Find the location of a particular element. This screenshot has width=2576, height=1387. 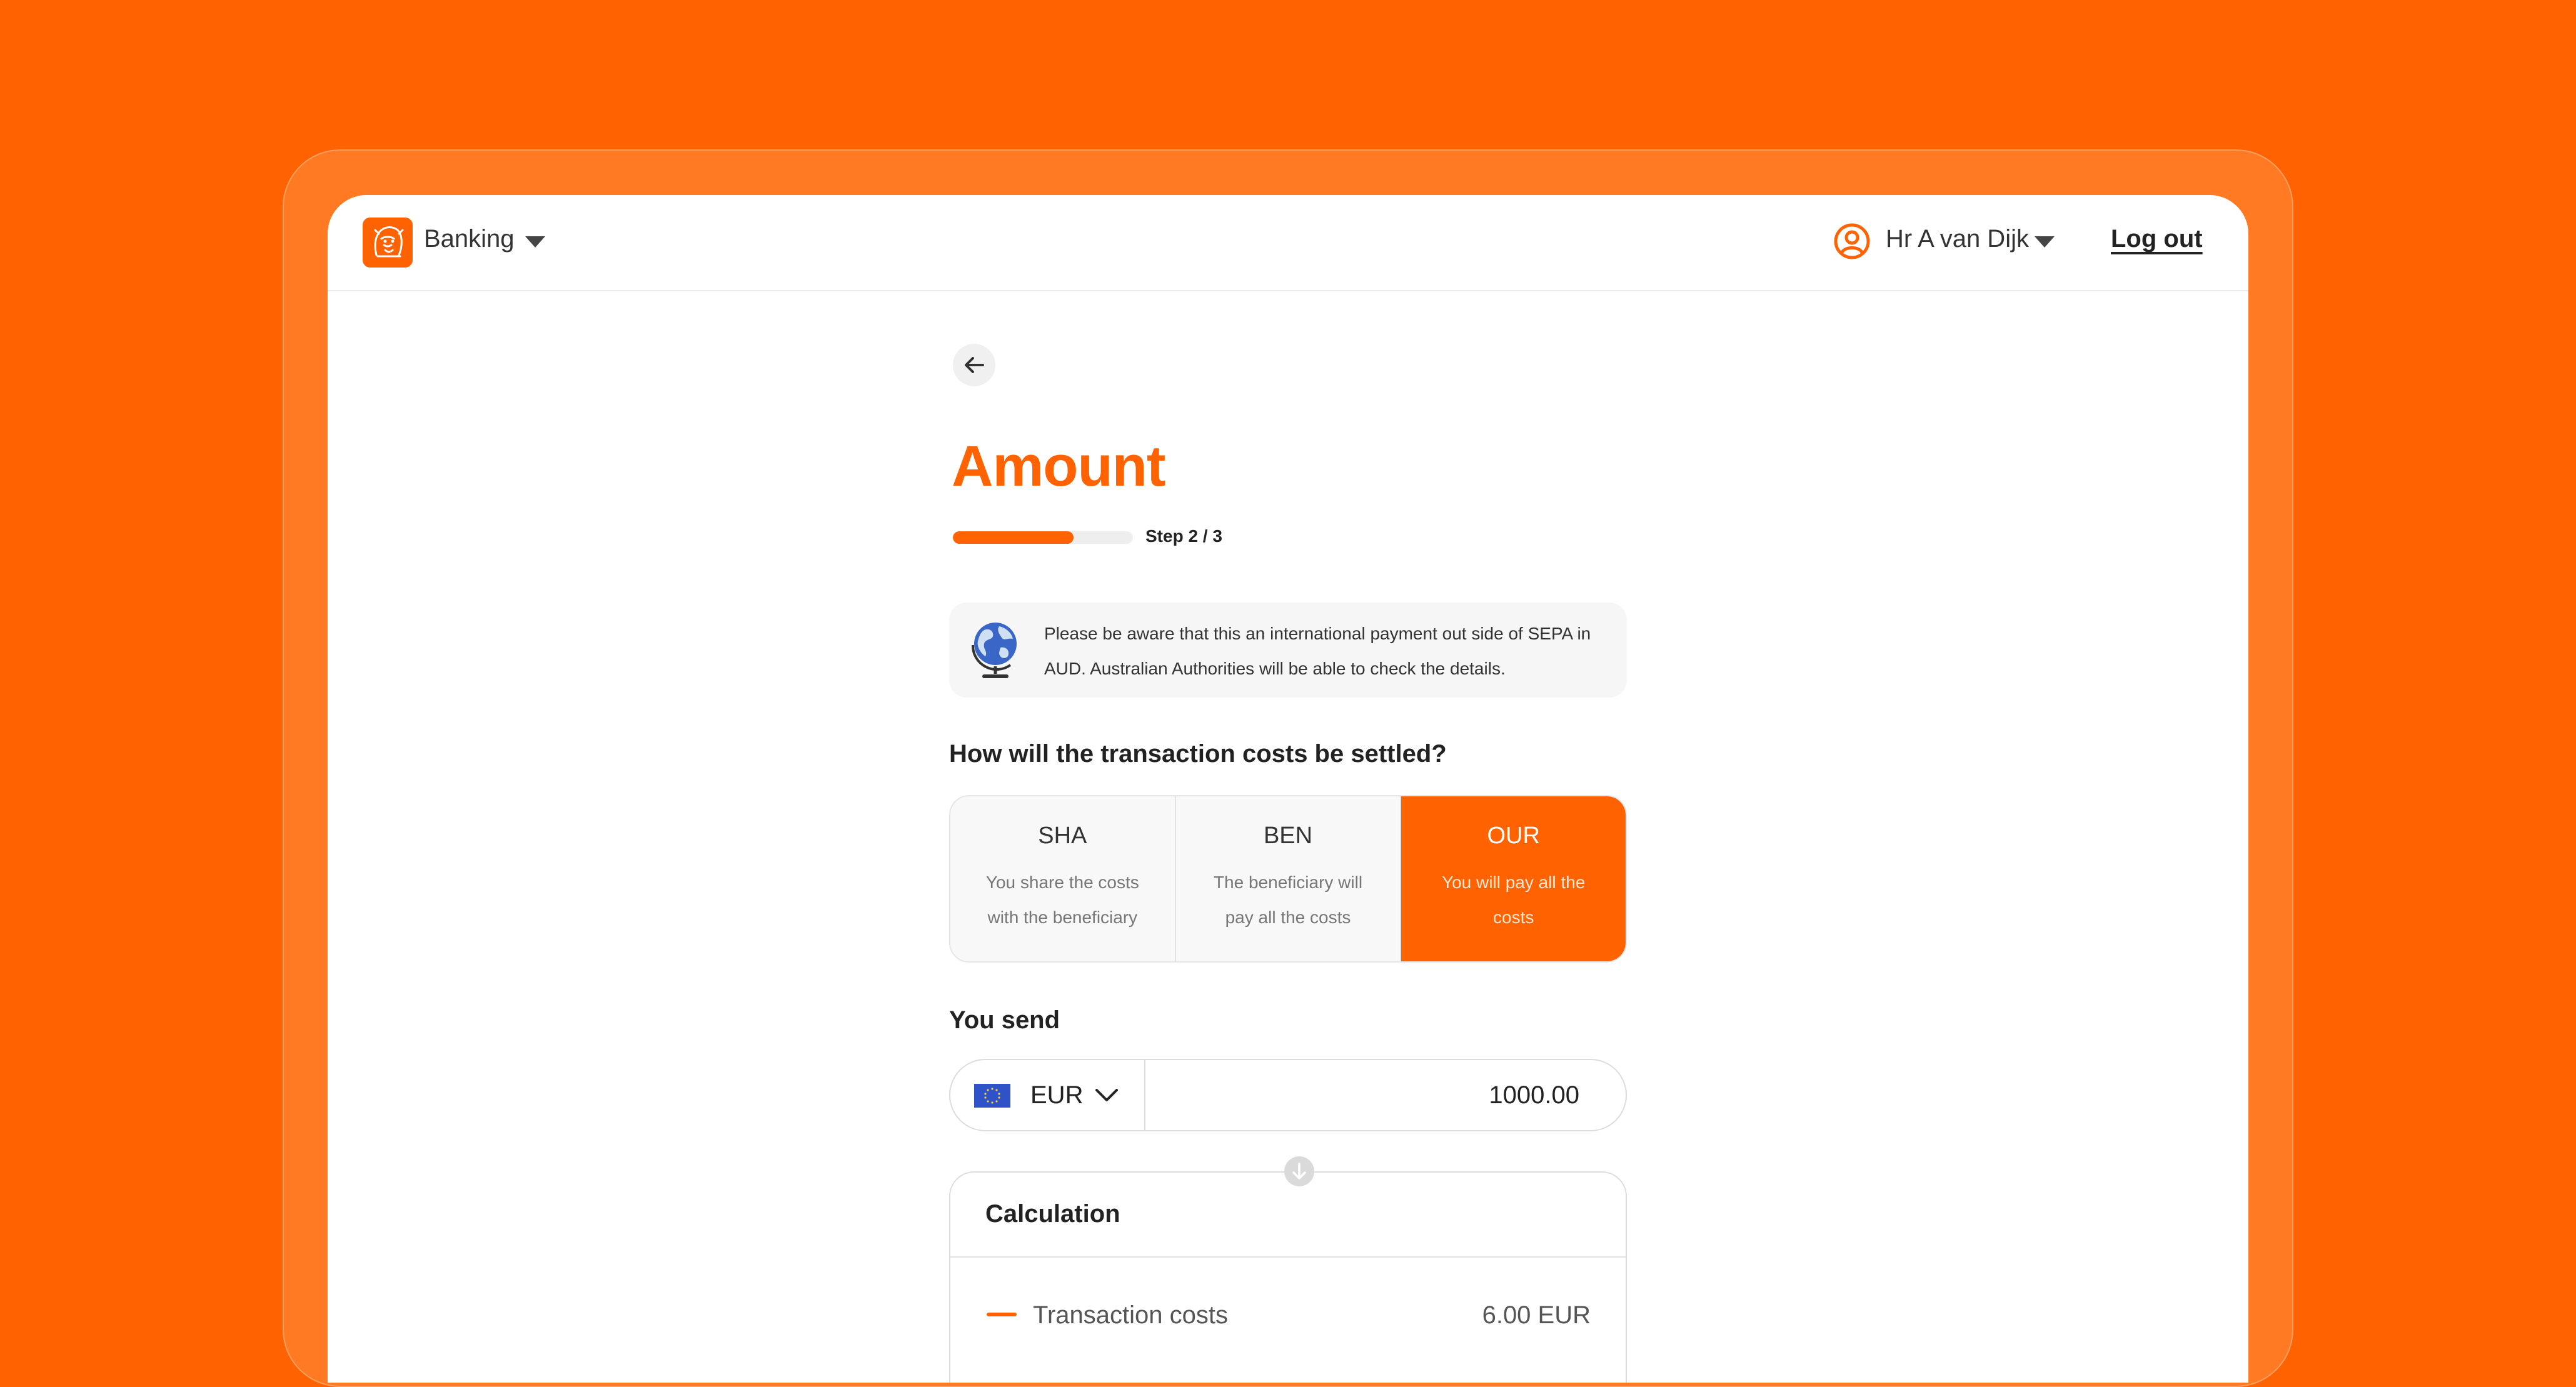

you-send-label: You send is located at coordinates (1004, 1020).